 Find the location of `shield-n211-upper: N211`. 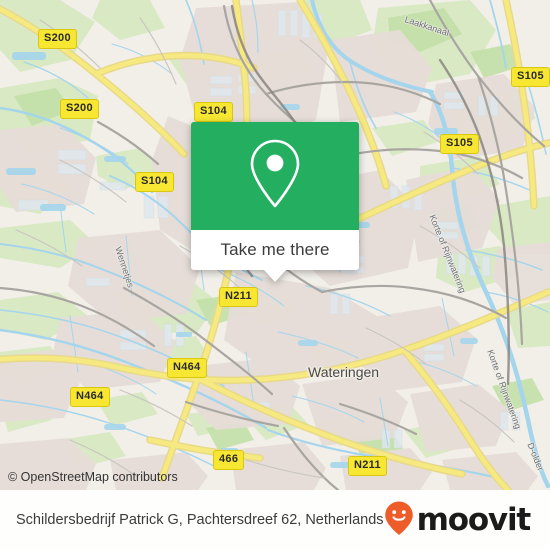

shield-n211-upper: N211 is located at coordinates (238, 297).